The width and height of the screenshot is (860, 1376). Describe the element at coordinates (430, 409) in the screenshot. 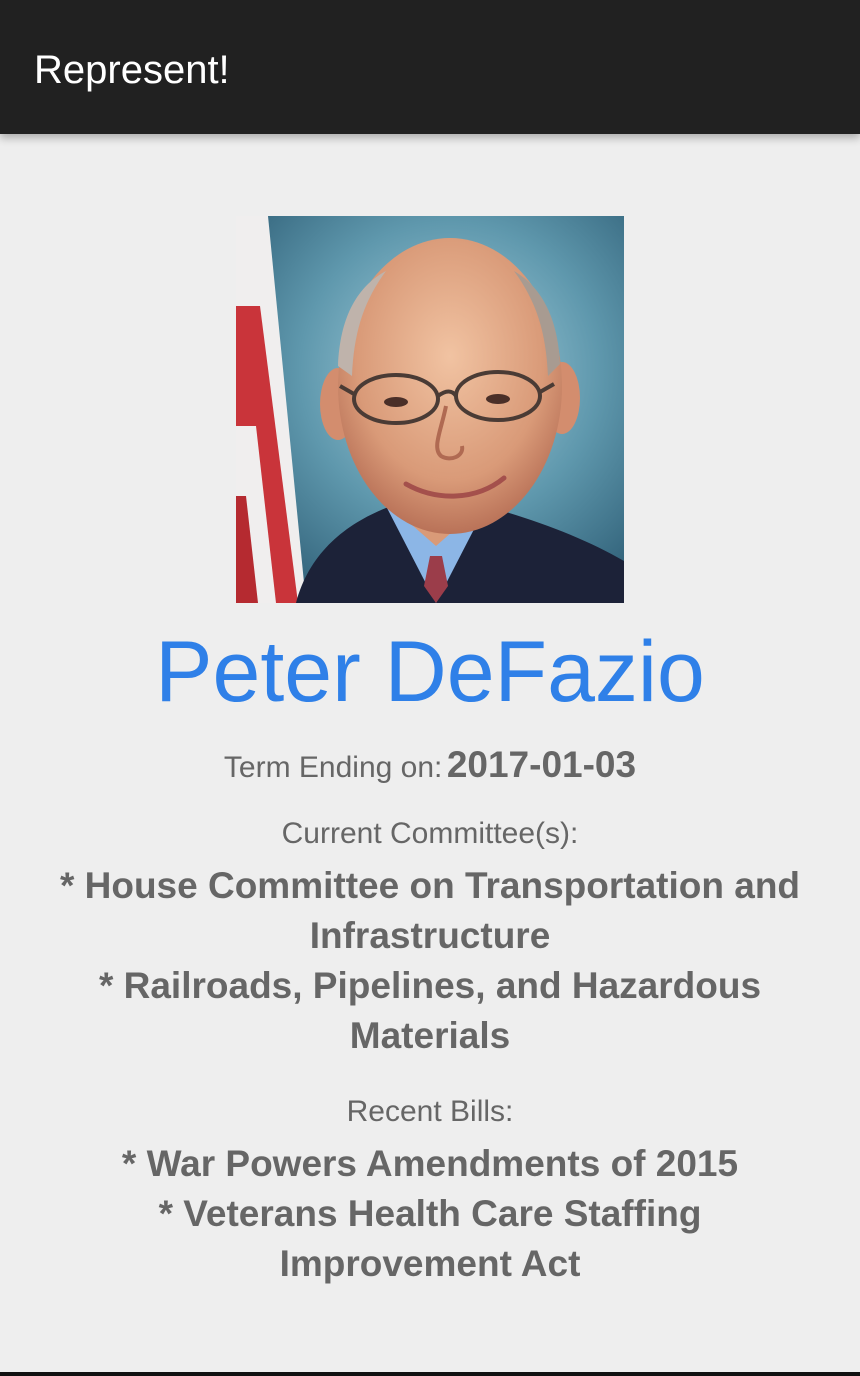

I see `representative-photo` at that location.